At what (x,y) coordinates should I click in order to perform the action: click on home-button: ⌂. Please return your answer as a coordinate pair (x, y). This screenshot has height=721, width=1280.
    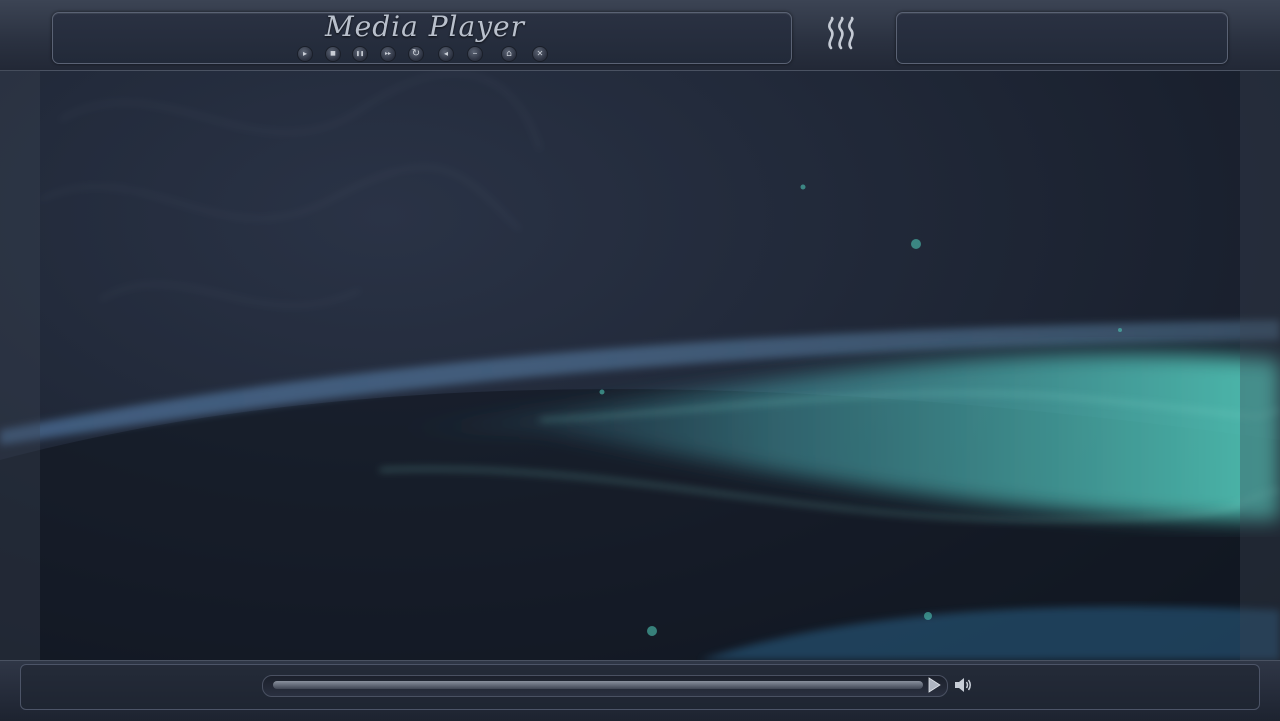
    Looking at the image, I should click on (509, 54).